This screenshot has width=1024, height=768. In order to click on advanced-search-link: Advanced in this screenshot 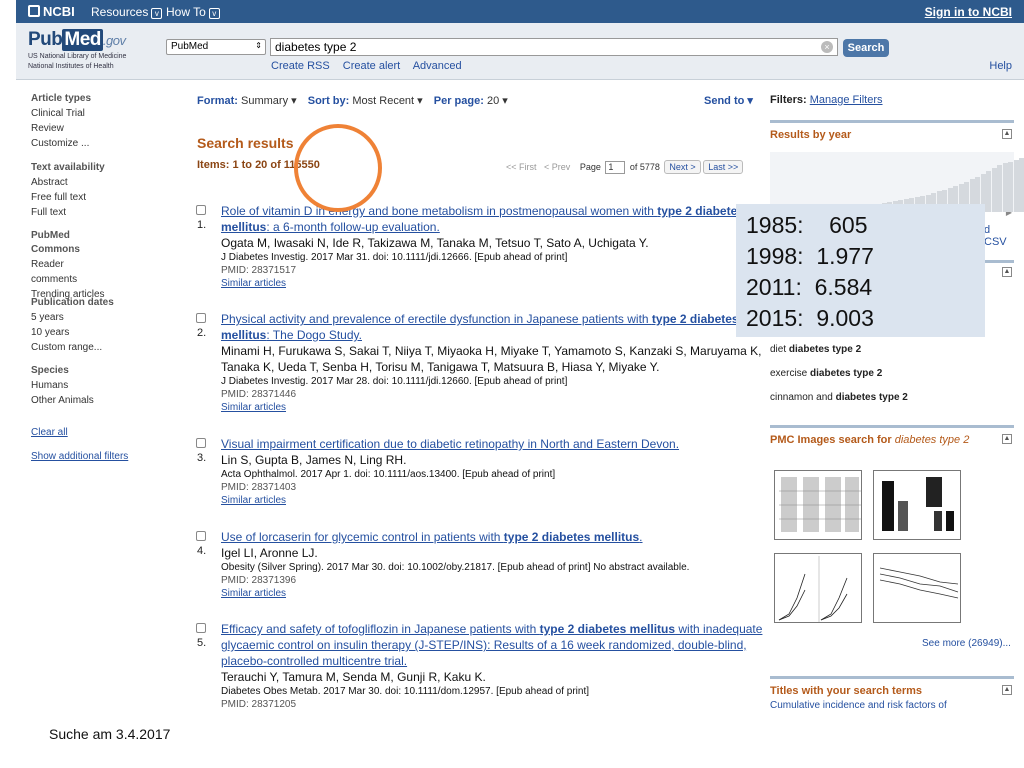, I will do `click(437, 66)`.